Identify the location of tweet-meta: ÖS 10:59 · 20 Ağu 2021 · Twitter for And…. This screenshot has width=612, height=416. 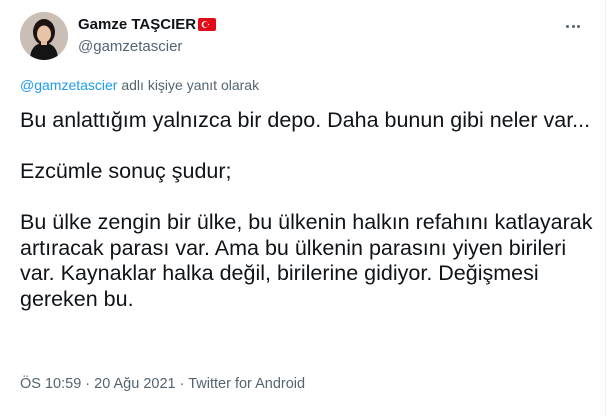
(162, 384).